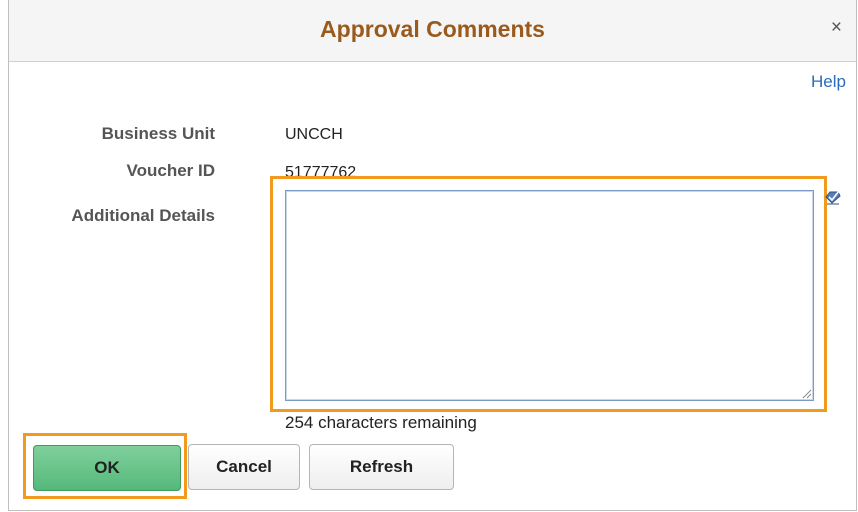 The image size is (858, 512). Describe the element at coordinates (828, 82) in the screenshot. I see `help-link: Help` at that location.